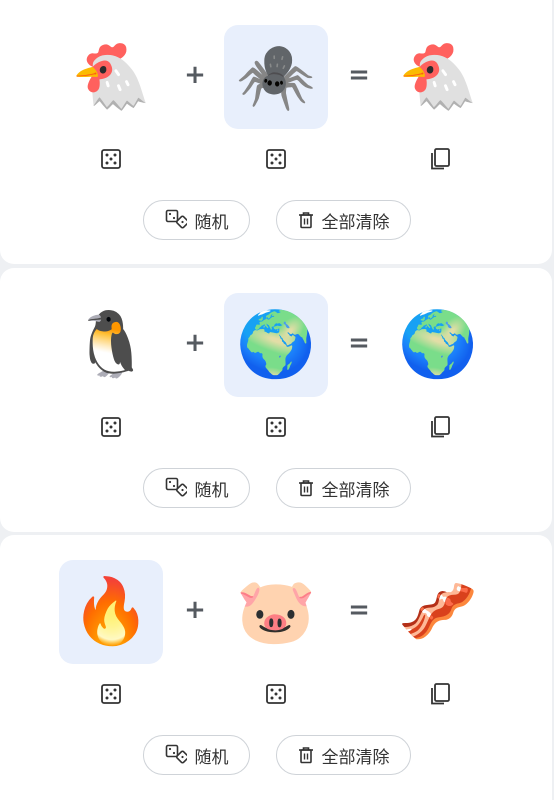 The width and height of the screenshot is (554, 800). I want to click on fire-emoji: 🔥, so click(111, 612).